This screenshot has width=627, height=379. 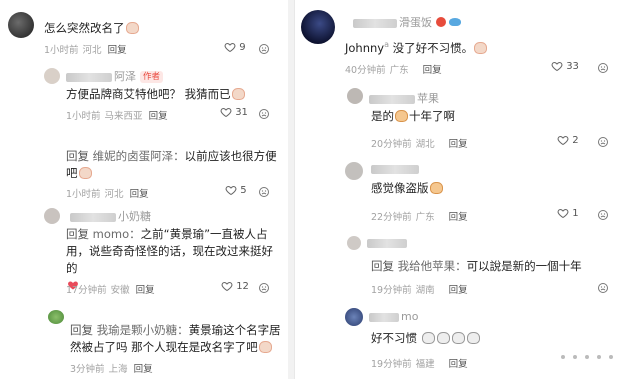 I want to click on comment-meta: 19分钟前 湖南 回复, so click(x=419, y=289).